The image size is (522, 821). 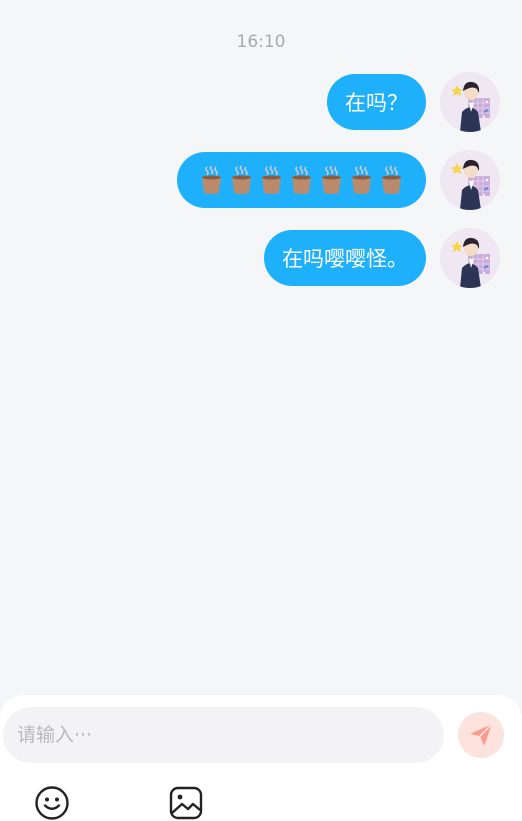 I want to click on send-button, so click(x=481, y=735).